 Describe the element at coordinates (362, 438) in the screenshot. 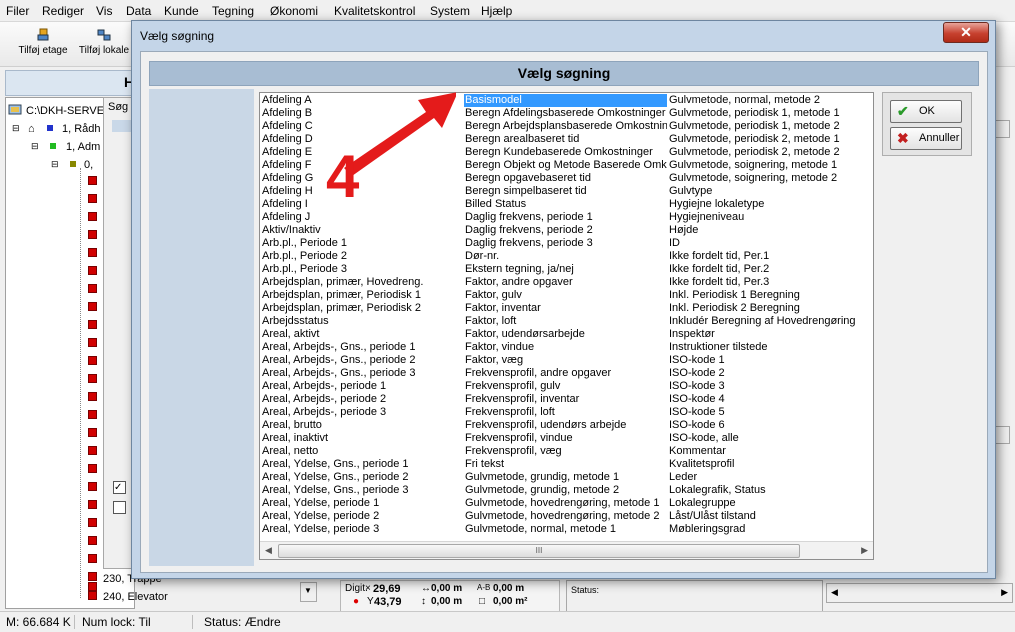

I see `list-item: Areal, inaktivt` at that location.